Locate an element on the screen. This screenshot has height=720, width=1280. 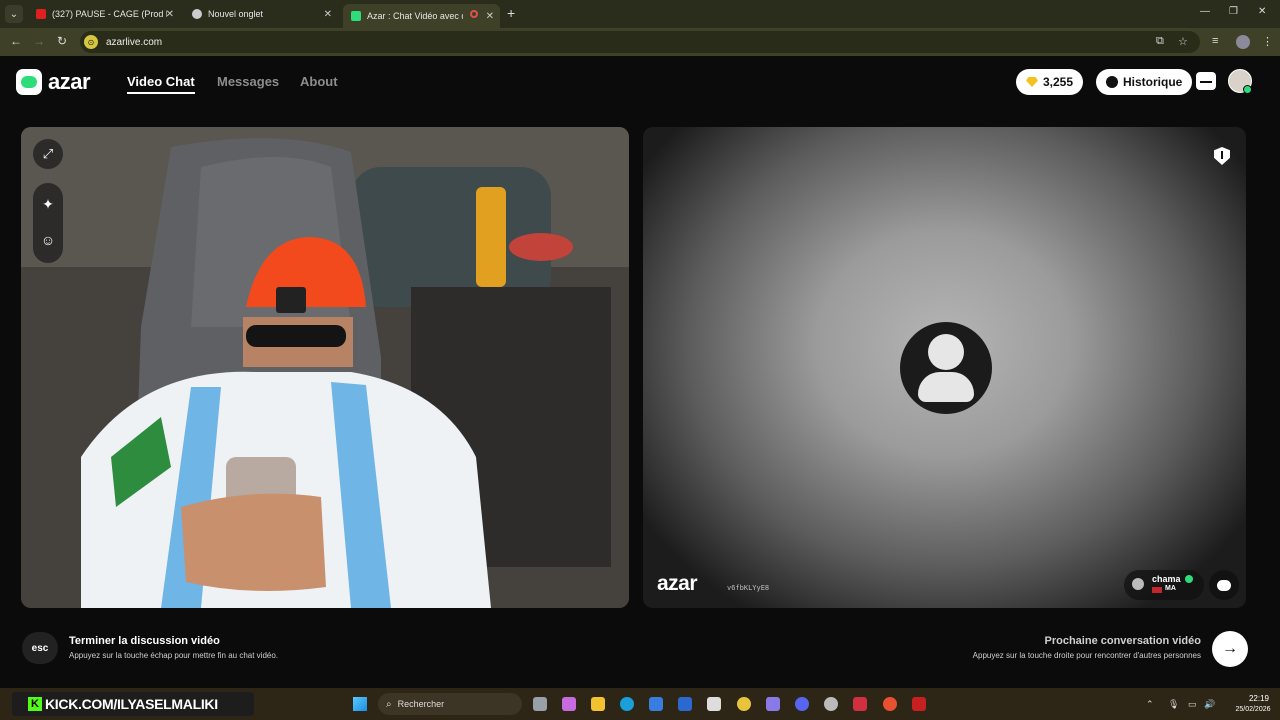
adobe-icon is located at coordinates (860, 704).